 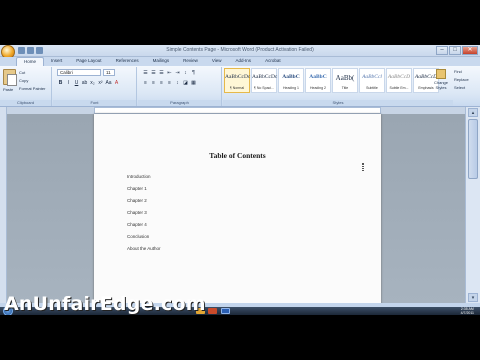 What do you see at coordinates (100, 83) in the screenshot?
I see `superscript-icon: x²` at bounding box center [100, 83].